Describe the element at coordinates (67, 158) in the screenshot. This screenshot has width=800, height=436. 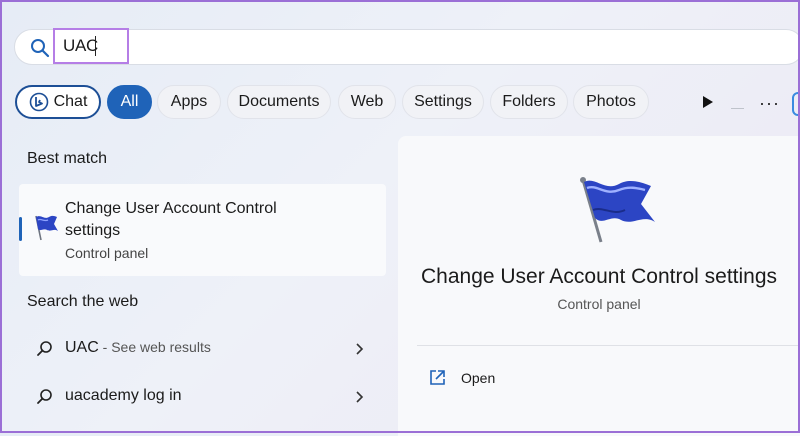
I see `best-match-heading: Best match` at that location.